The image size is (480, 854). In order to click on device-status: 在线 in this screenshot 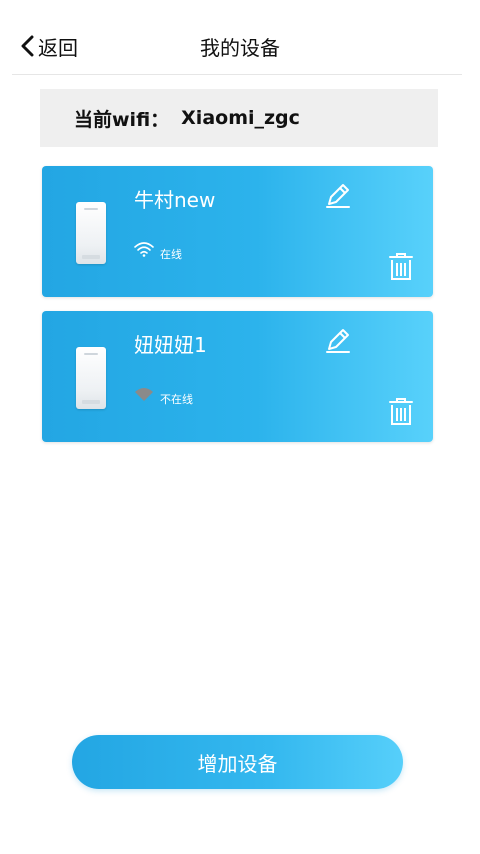, I will do `click(158, 251)`.